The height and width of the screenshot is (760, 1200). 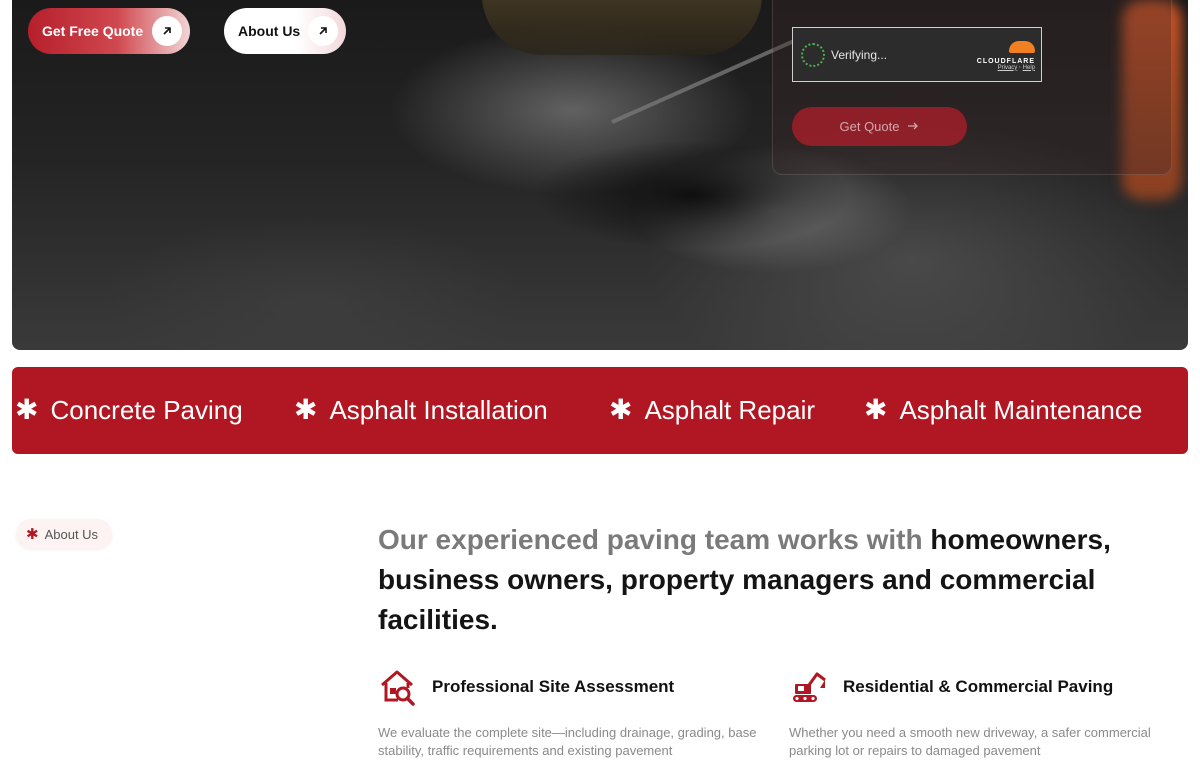 I want to click on marquee-item-label: Asphalt Installation, so click(x=438, y=410).